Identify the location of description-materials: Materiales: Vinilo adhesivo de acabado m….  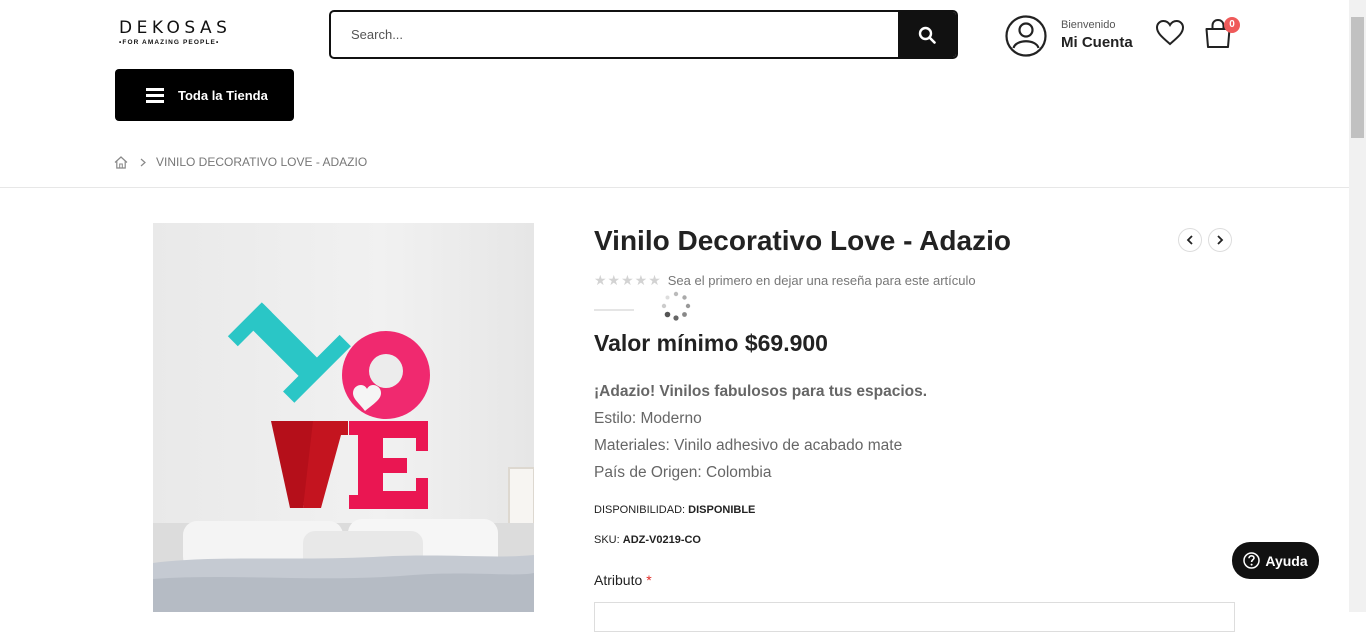
(748, 445).